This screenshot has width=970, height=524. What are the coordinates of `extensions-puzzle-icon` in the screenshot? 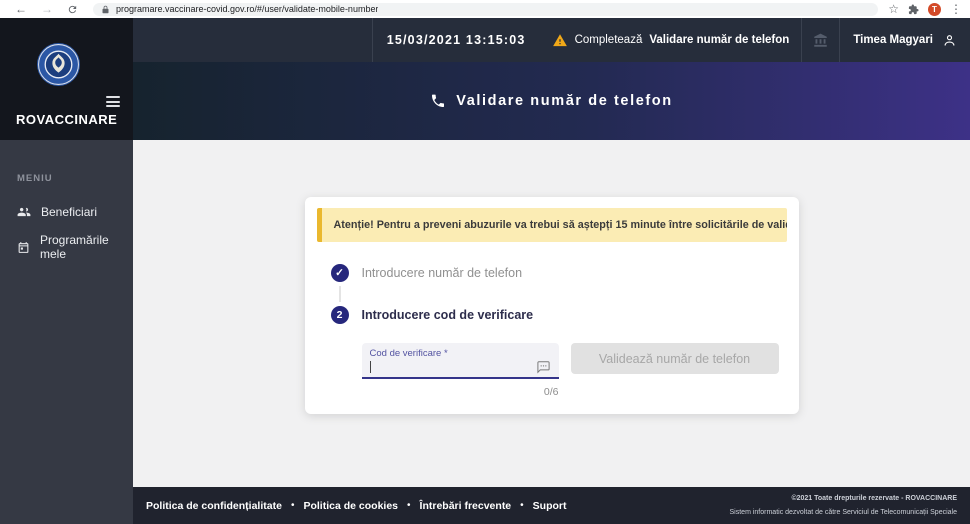 It's located at (913, 9).